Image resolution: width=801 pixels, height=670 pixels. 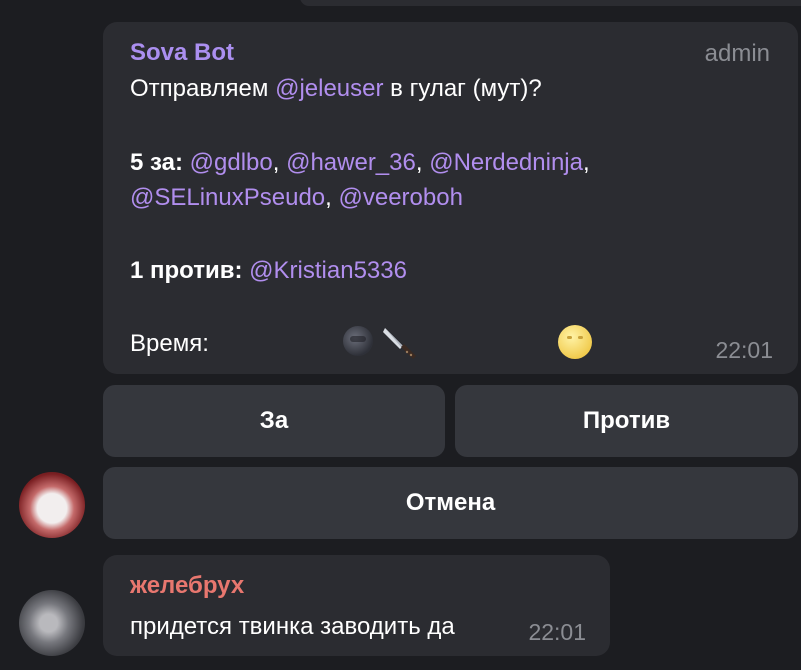 What do you see at coordinates (52, 623) in the screenshot?
I see `user-avatar` at bounding box center [52, 623].